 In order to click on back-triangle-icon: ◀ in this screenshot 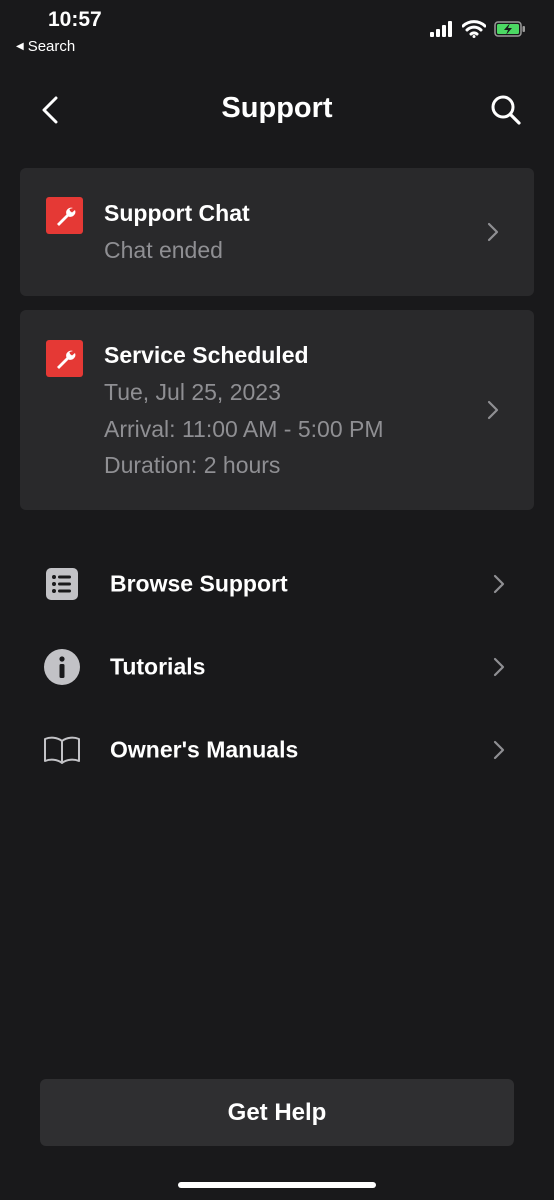, I will do `click(20, 46)`.